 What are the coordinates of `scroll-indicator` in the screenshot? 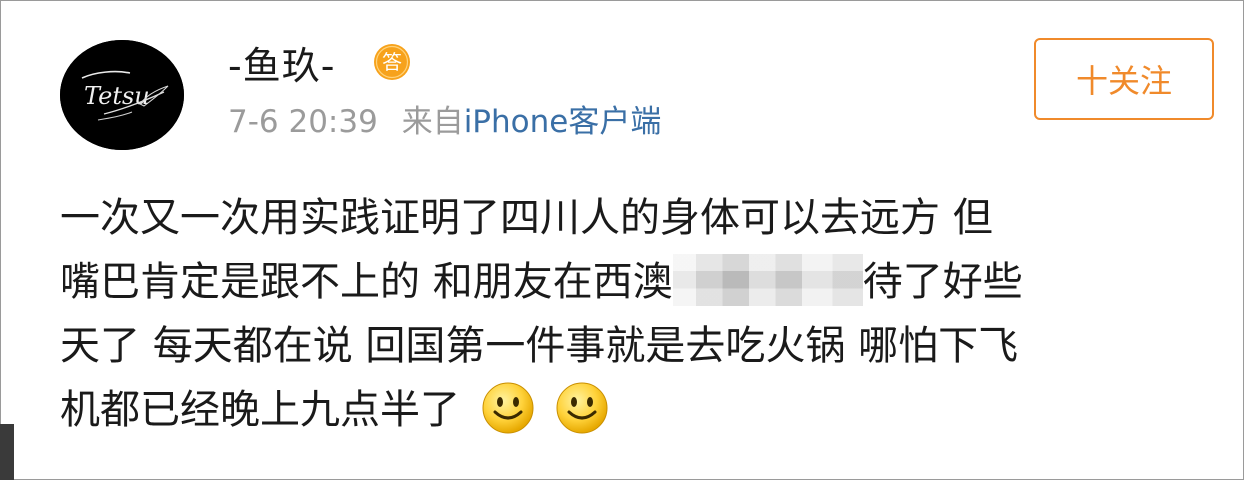 It's located at (7, 452).